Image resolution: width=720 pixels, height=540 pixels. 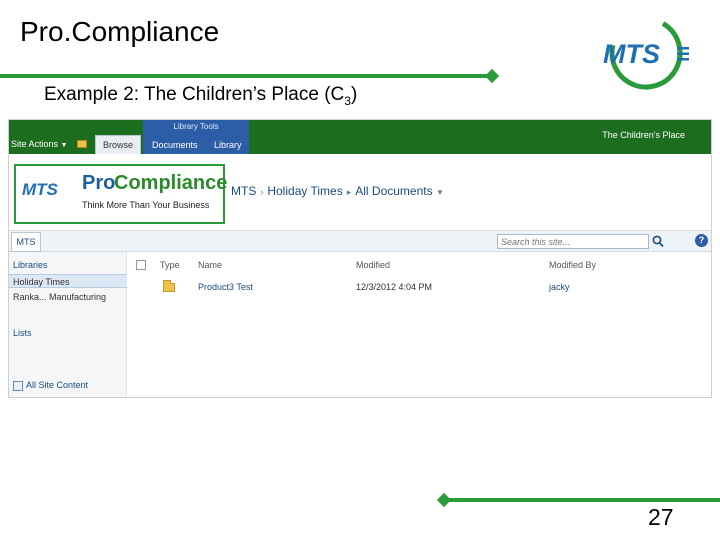 What do you see at coordinates (225, 287) in the screenshot?
I see `row-name-link: Product3 Test` at bounding box center [225, 287].